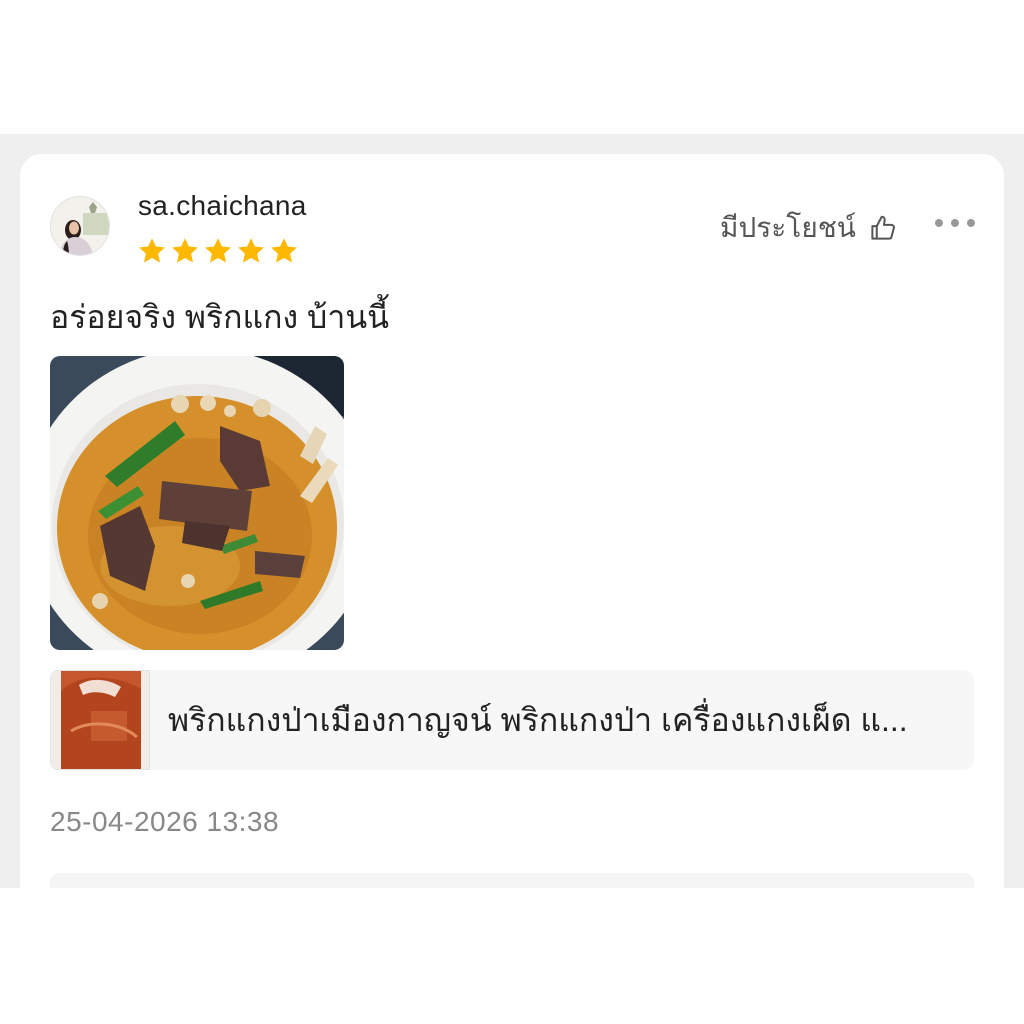  What do you see at coordinates (197, 503) in the screenshot?
I see `review-photo` at bounding box center [197, 503].